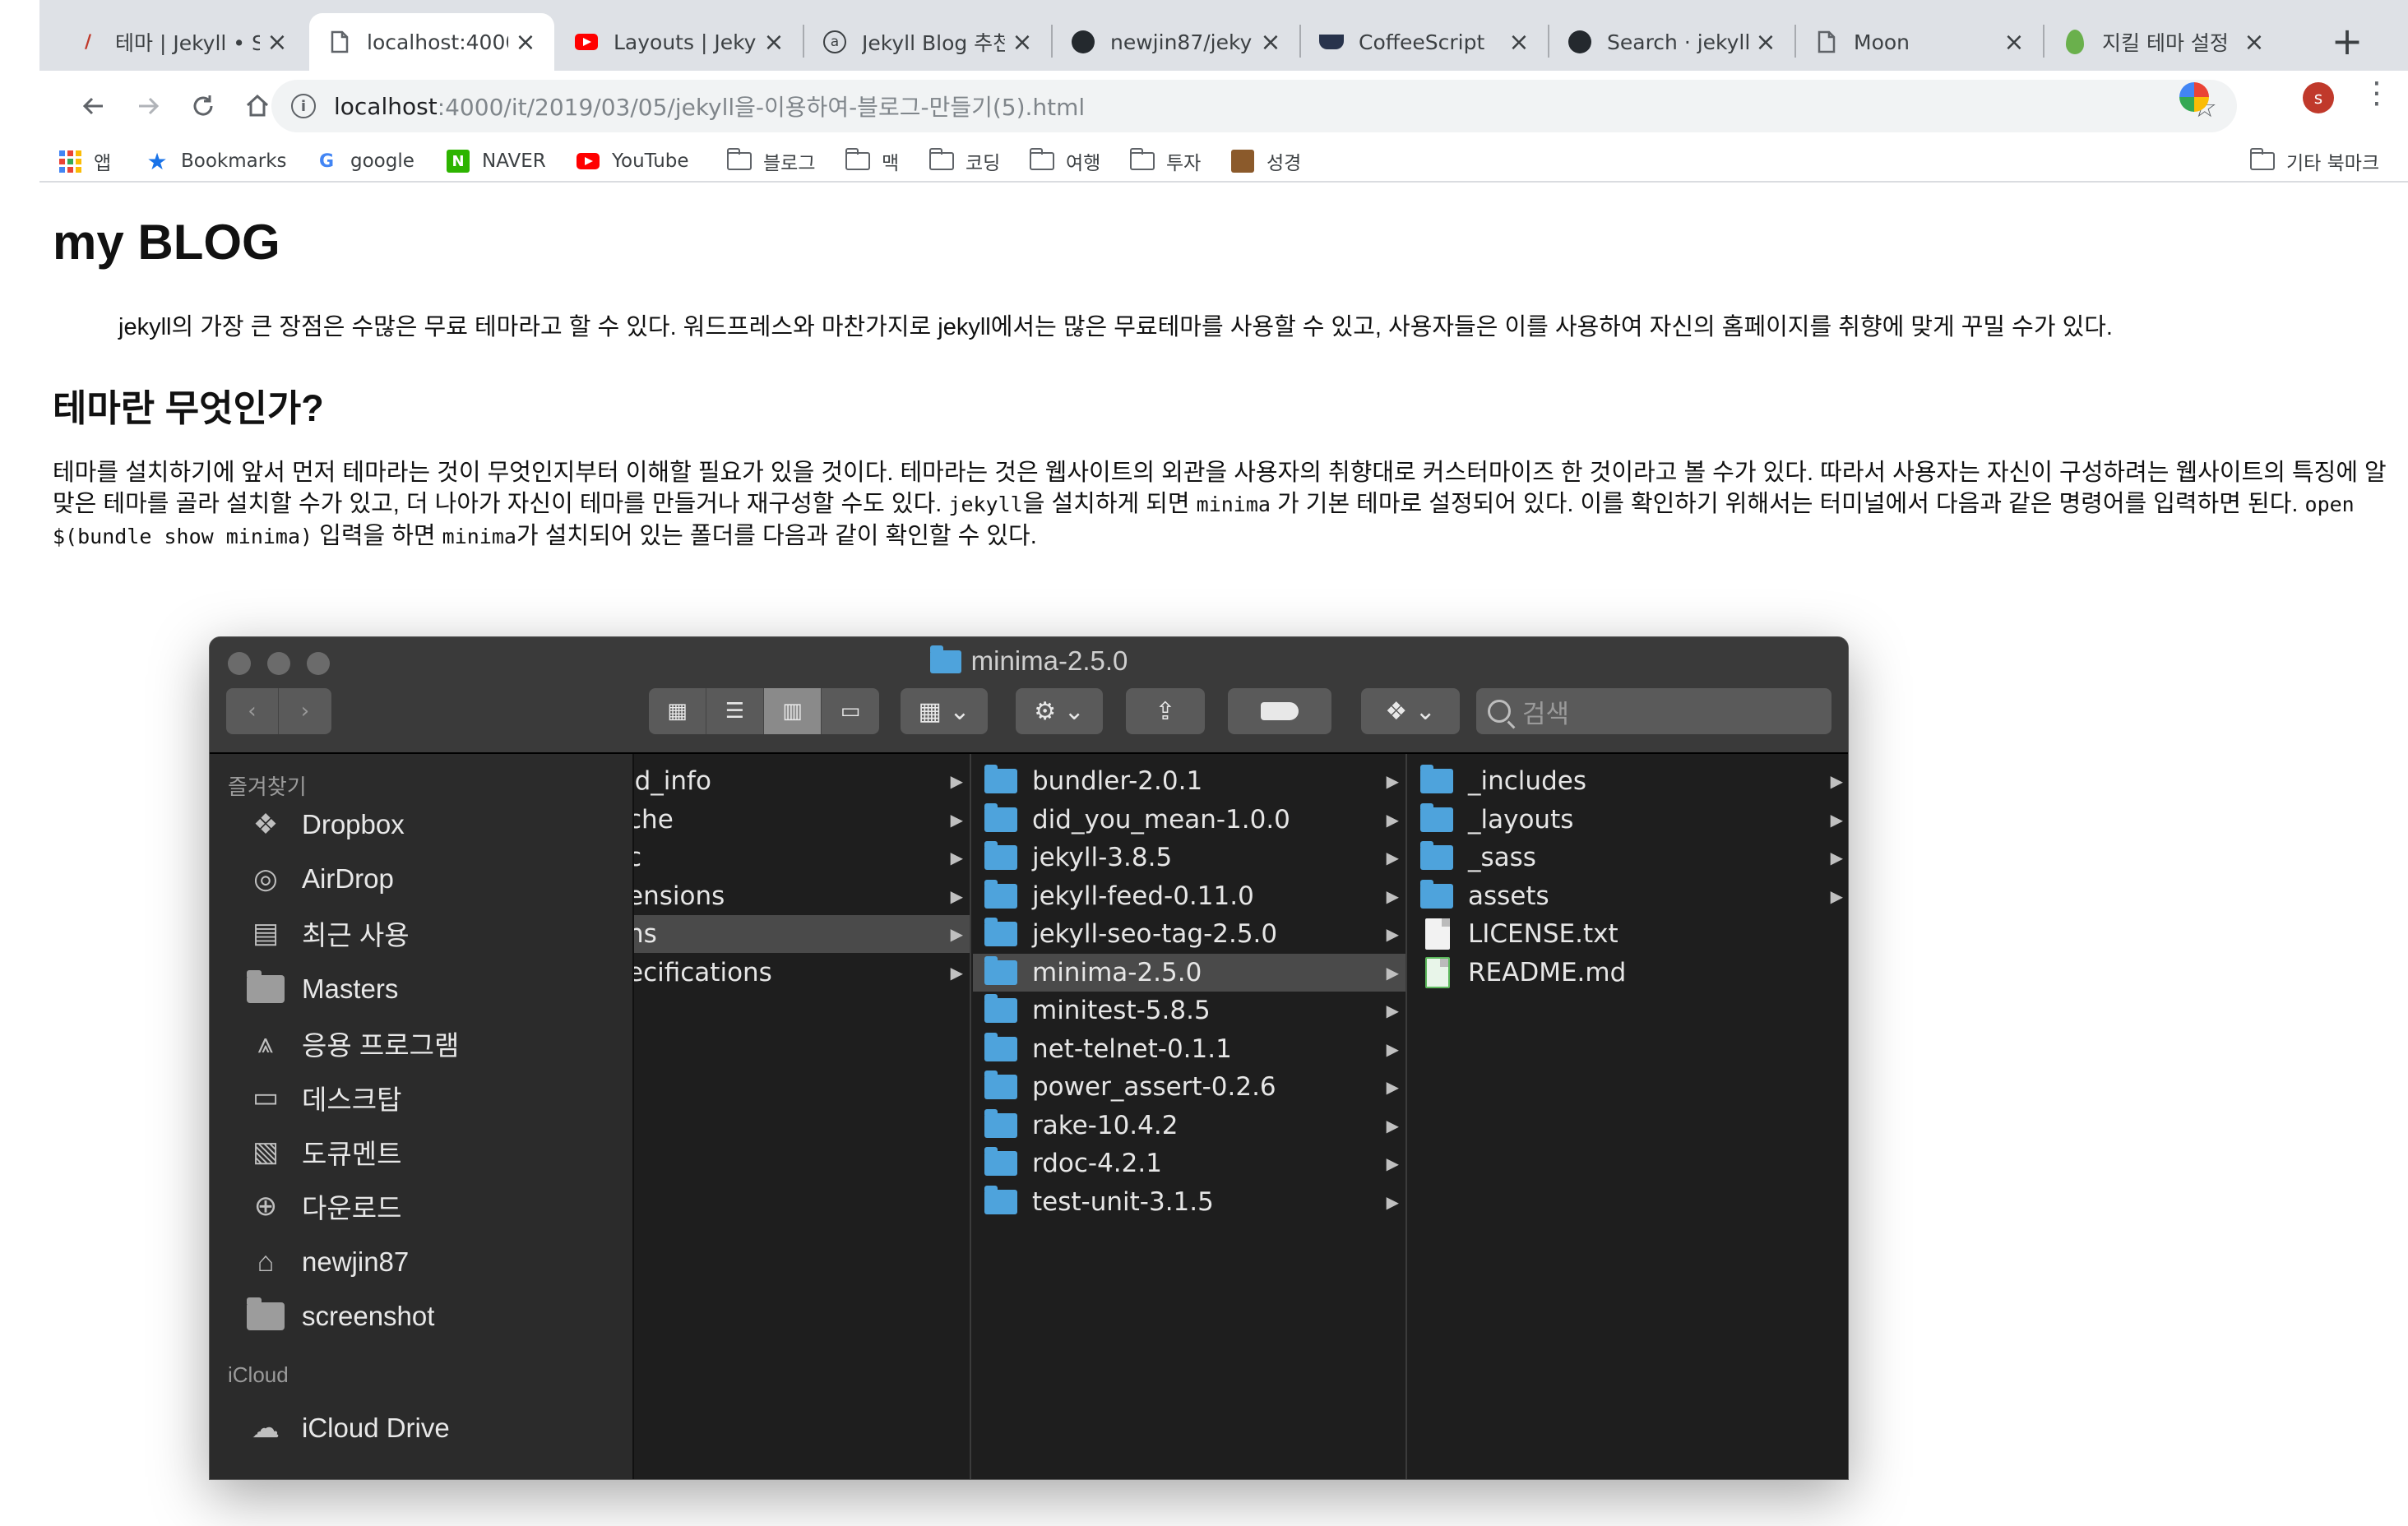 The width and height of the screenshot is (2408, 1526). I want to click on finder-row-label: bundler-2.0.1, so click(1117, 781).